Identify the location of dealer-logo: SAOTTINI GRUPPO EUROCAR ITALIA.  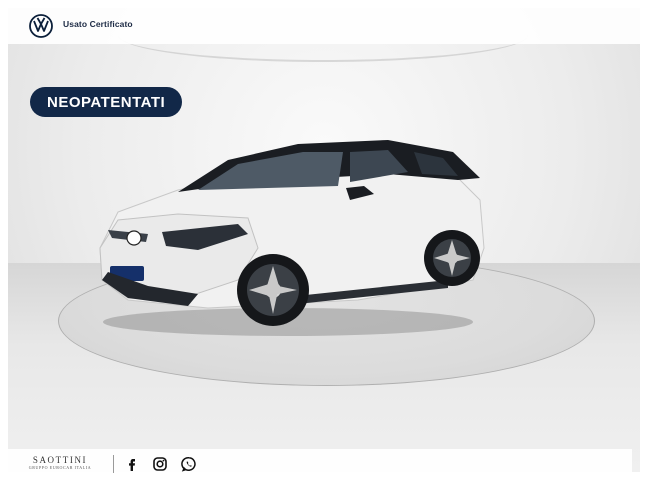
(60, 463).